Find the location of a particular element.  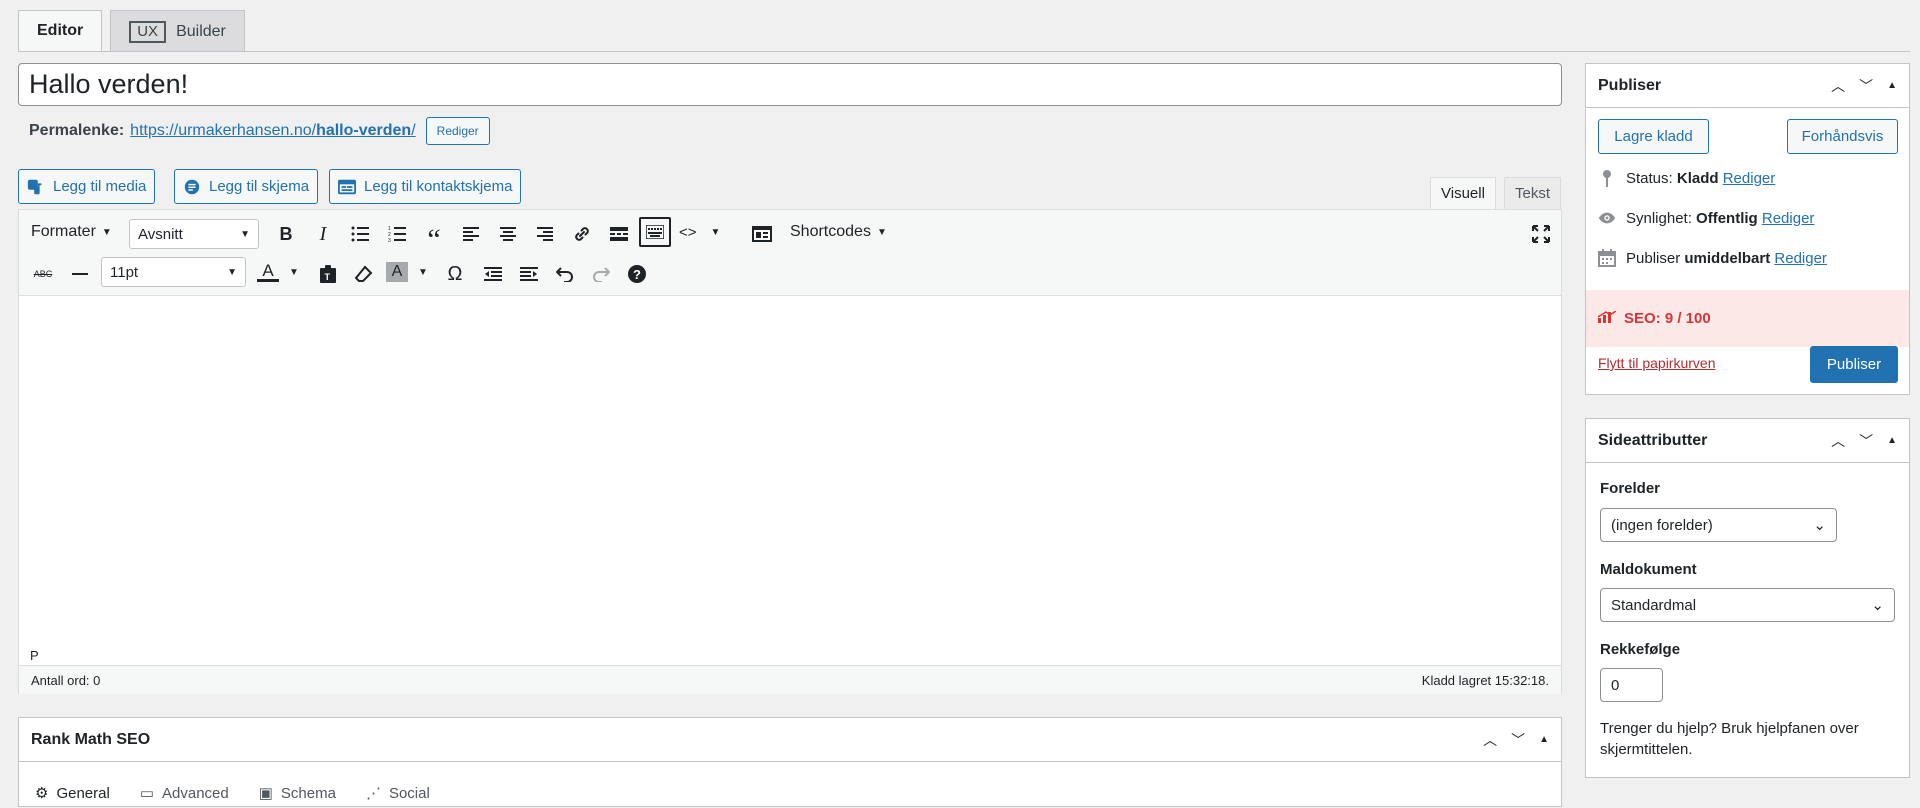

insert-template-icon is located at coordinates (762, 234).